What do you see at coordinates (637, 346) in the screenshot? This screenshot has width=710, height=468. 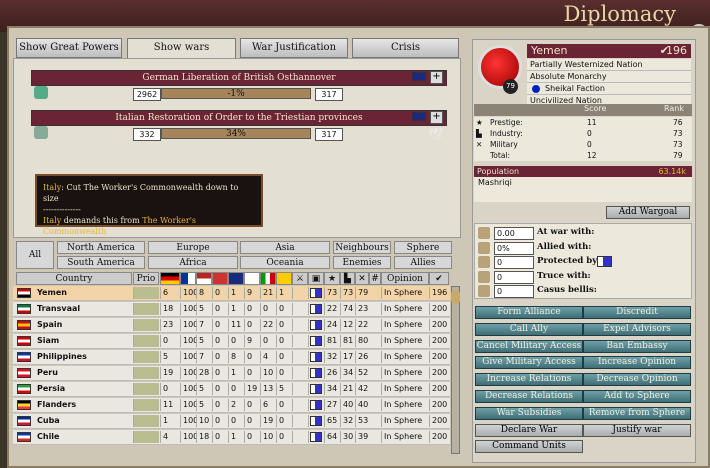 I see `ban-embassybutton: Ban Embassy` at bounding box center [637, 346].